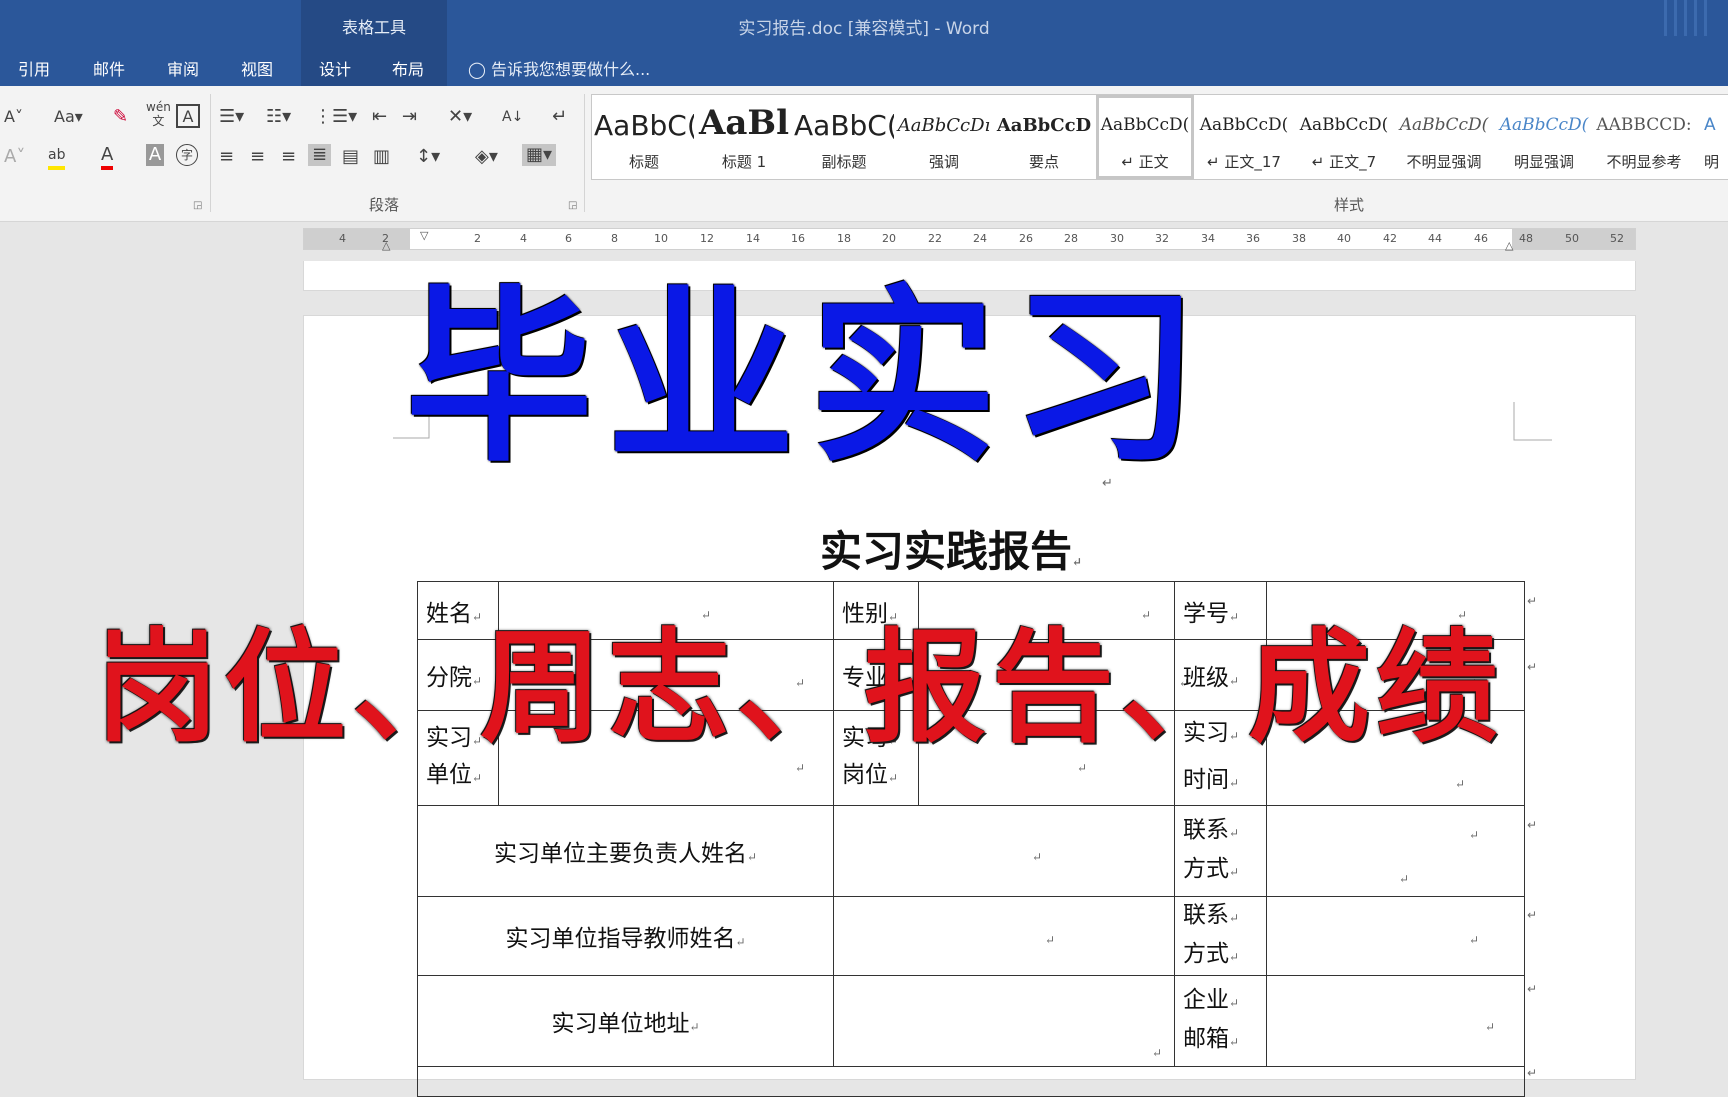 The width and height of the screenshot is (1728, 1097). I want to click on multilevel-list-icon: ⋮☰▾, so click(335, 117).